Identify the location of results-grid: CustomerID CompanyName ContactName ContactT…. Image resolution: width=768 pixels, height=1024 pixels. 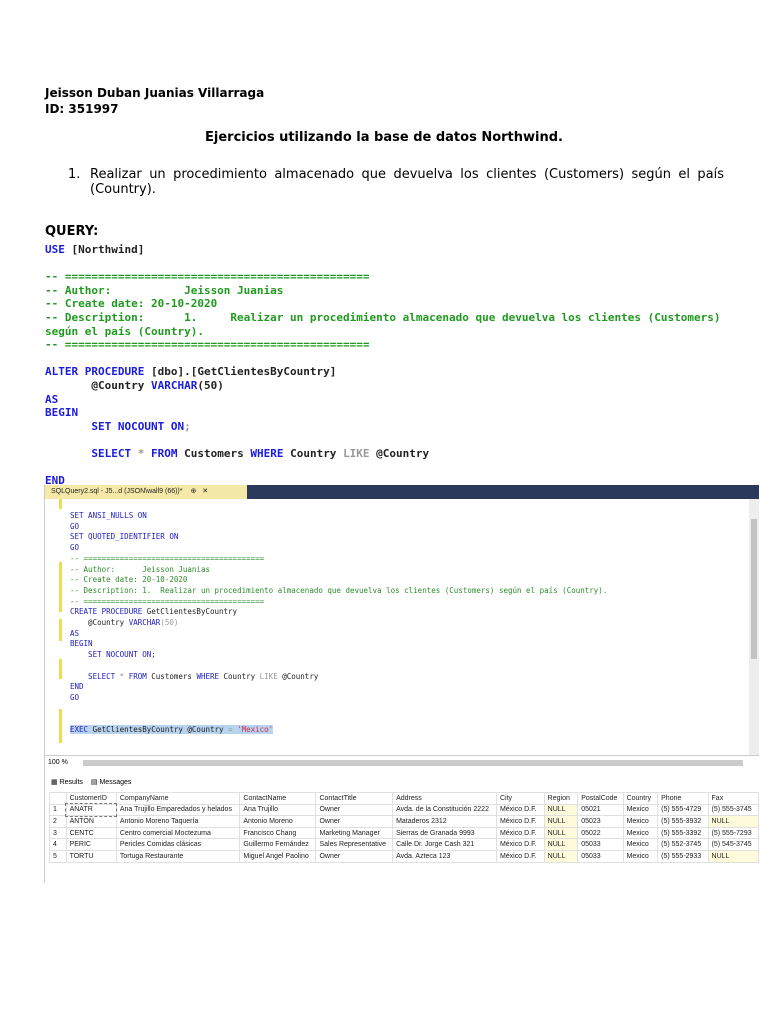
(404, 827).